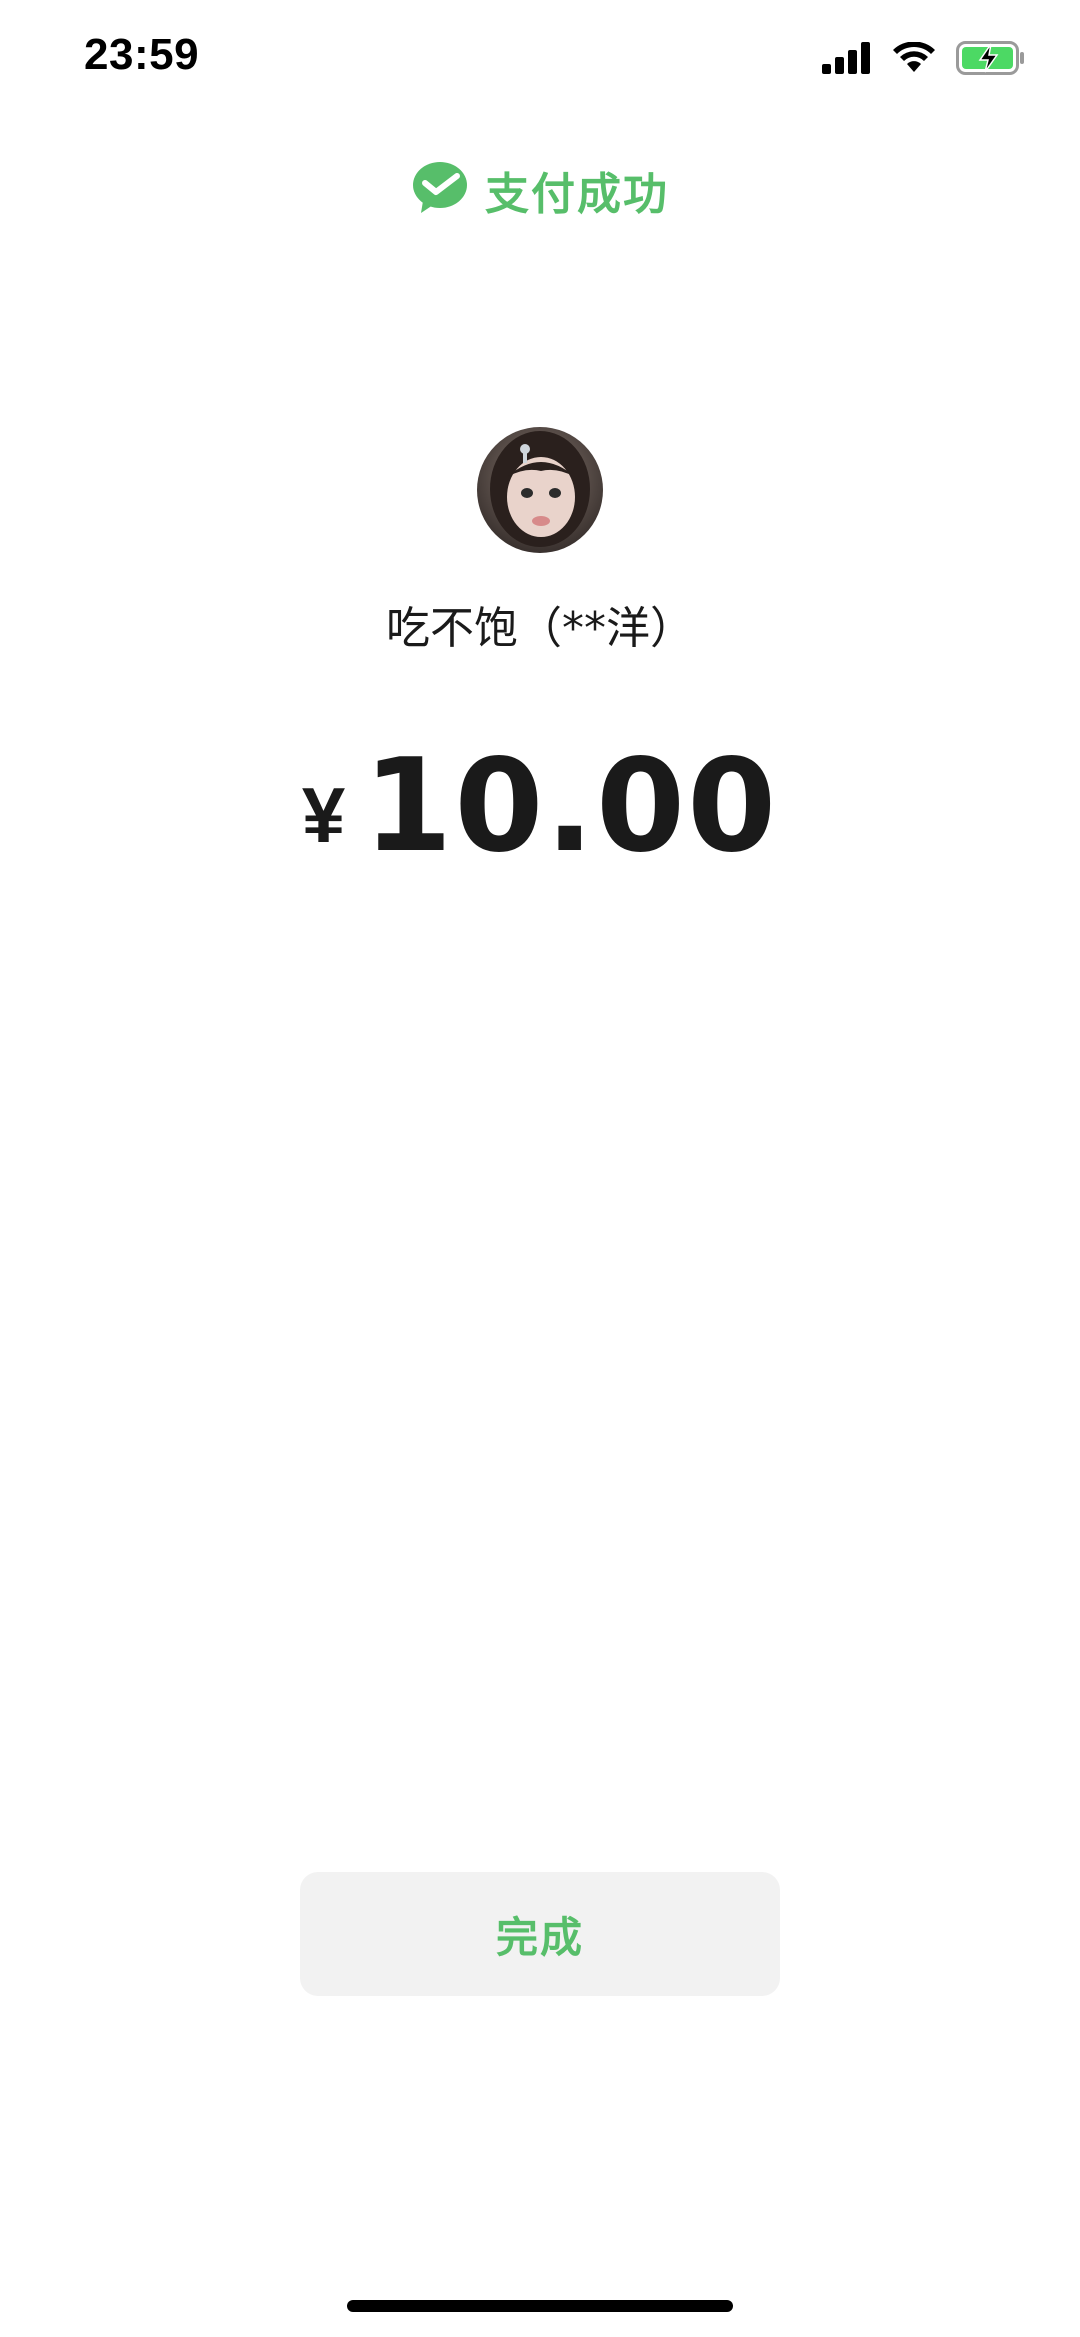 The width and height of the screenshot is (1080, 2337). Describe the element at coordinates (323, 814) in the screenshot. I see `currency-symbol: ¥` at that location.